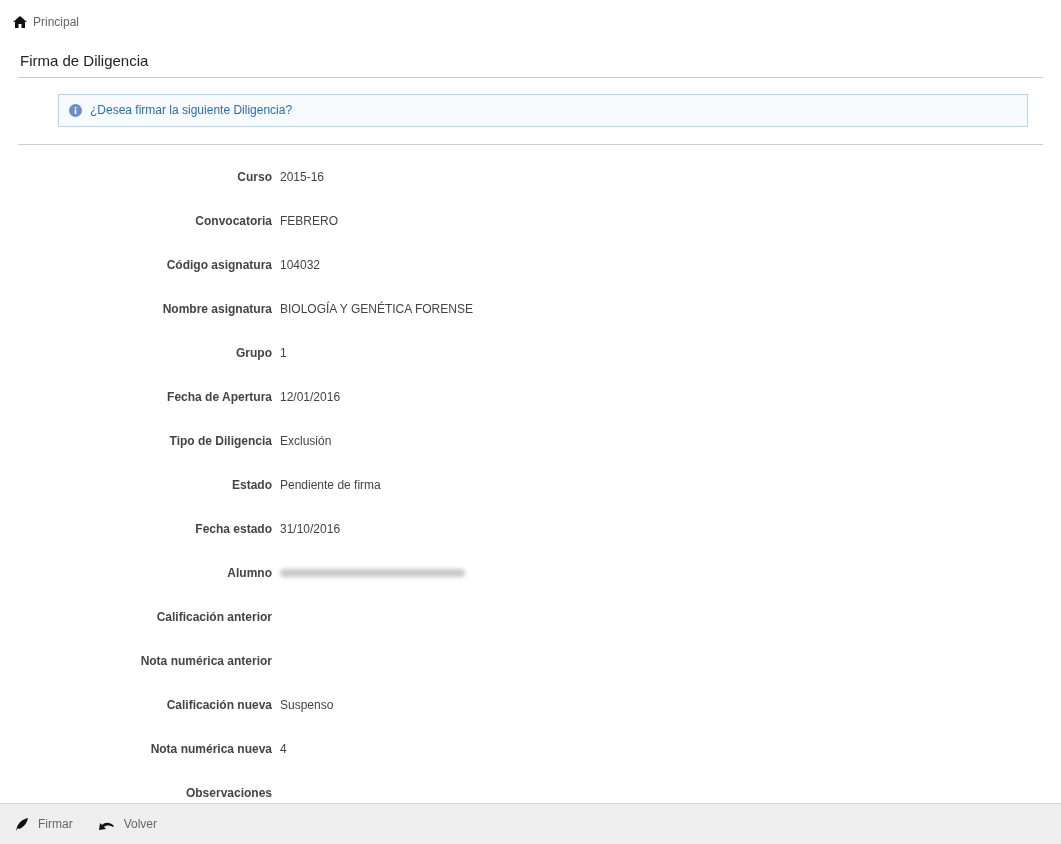  I want to click on field-label: Nota numérica anterior, so click(206, 661).